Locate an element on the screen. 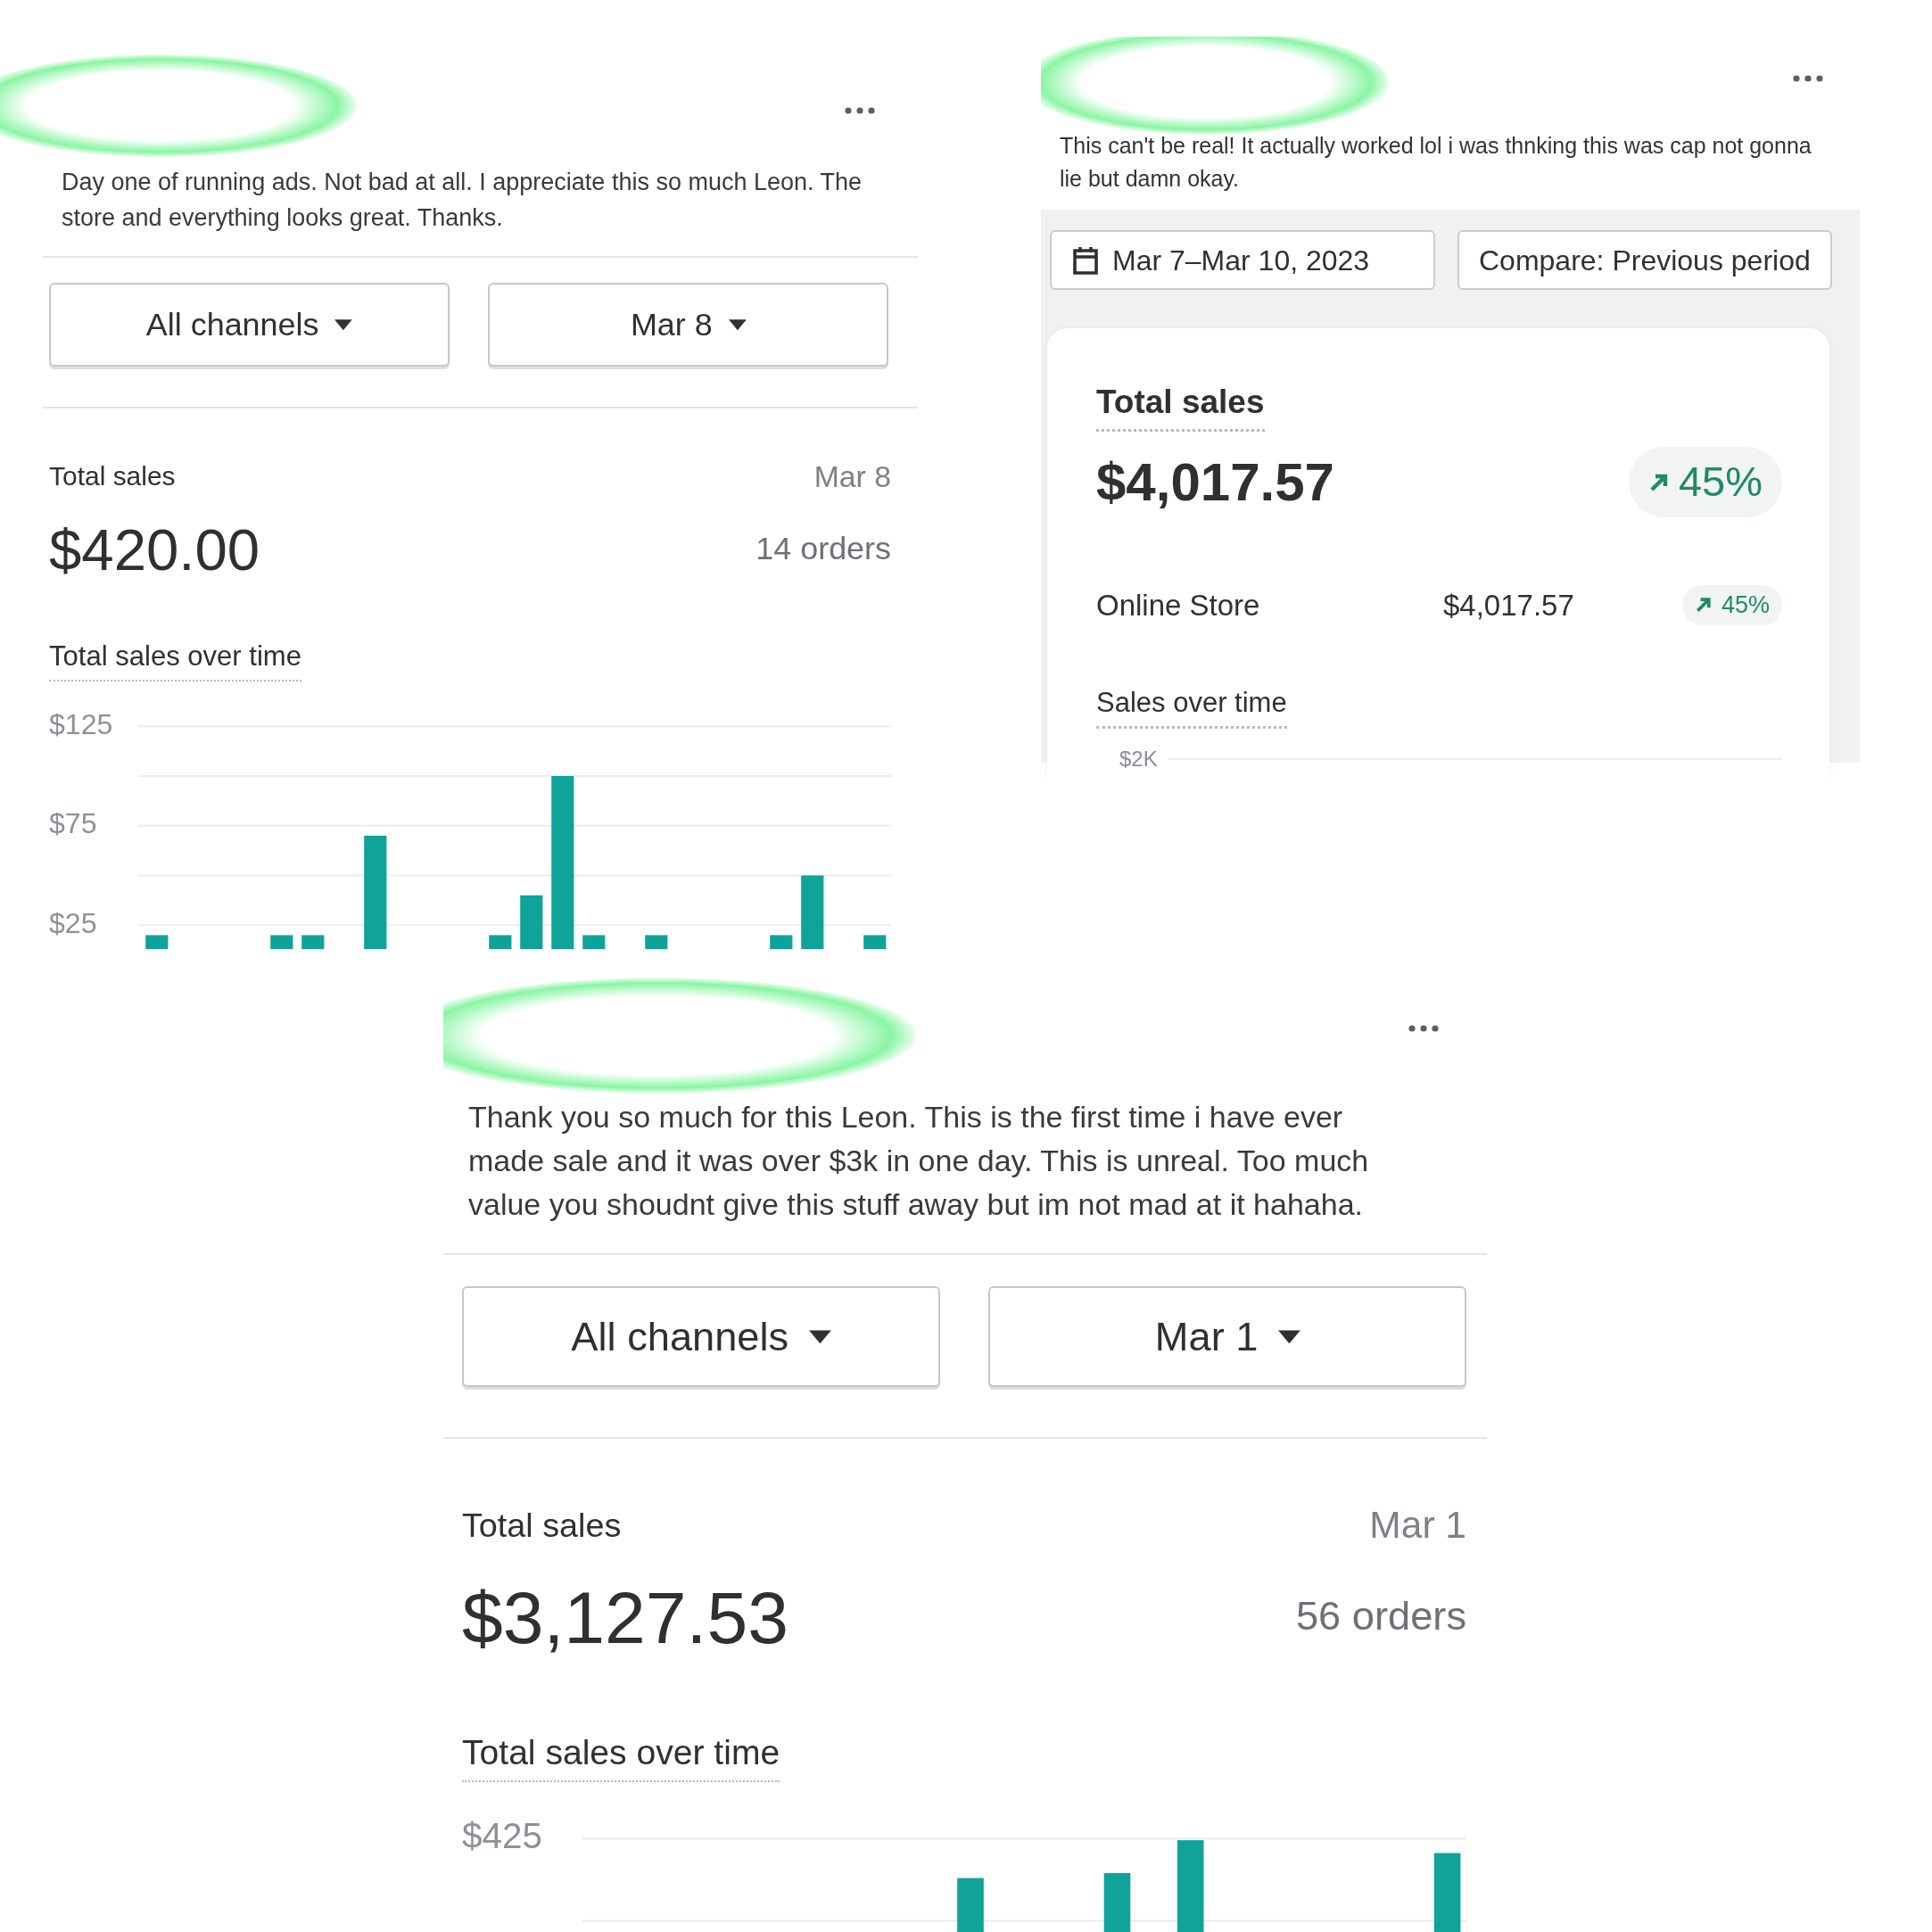  sales-amount: $3,127.53 is located at coordinates (625, 1619).